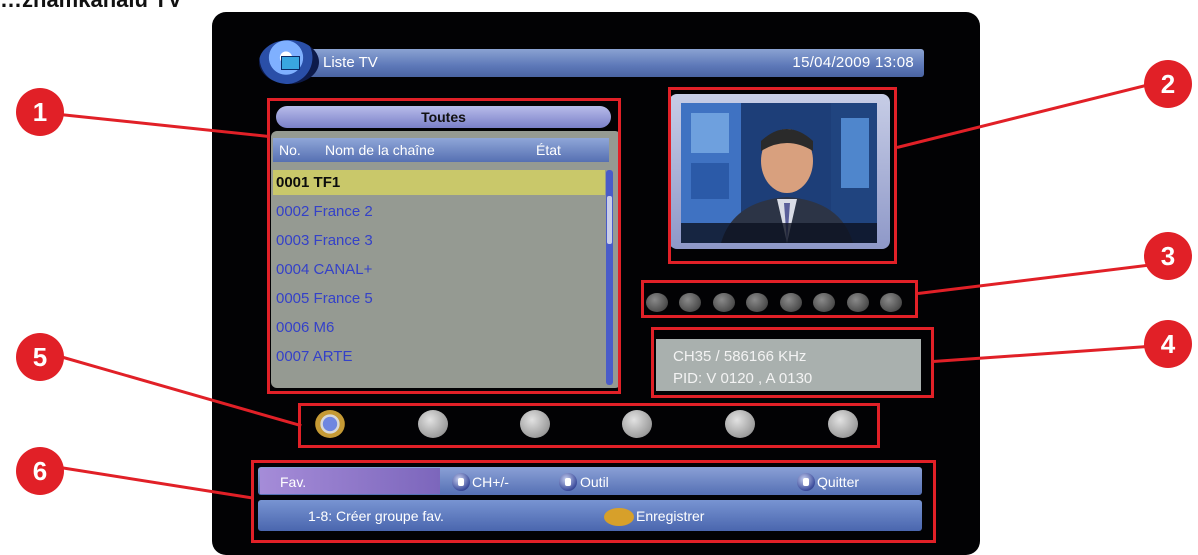 This screenshot has height=555, width=1198. I want to click on callout-badge-1: 1, so click(40, 112).